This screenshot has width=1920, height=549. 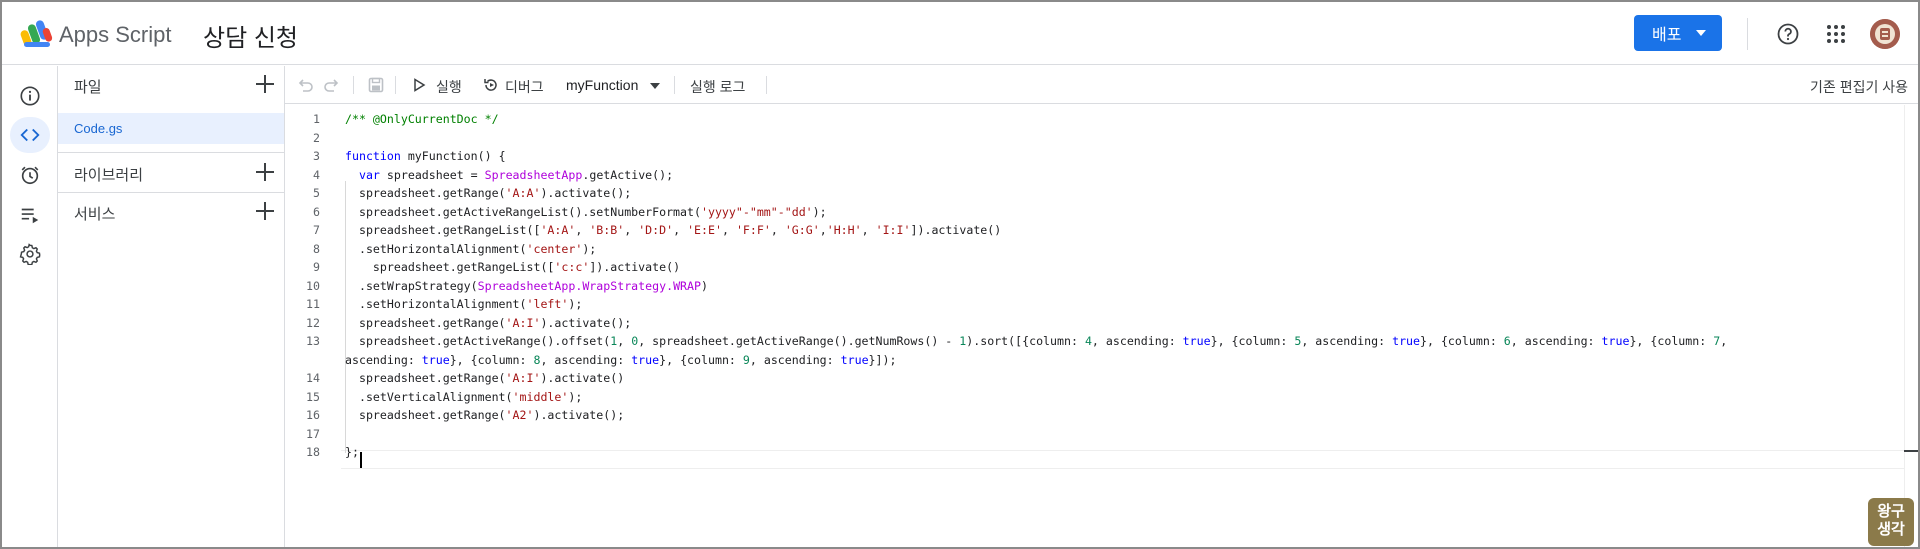 I want to click on legacy-editor-link: 기존 편집기 사용, so click(x=1859, y=87).